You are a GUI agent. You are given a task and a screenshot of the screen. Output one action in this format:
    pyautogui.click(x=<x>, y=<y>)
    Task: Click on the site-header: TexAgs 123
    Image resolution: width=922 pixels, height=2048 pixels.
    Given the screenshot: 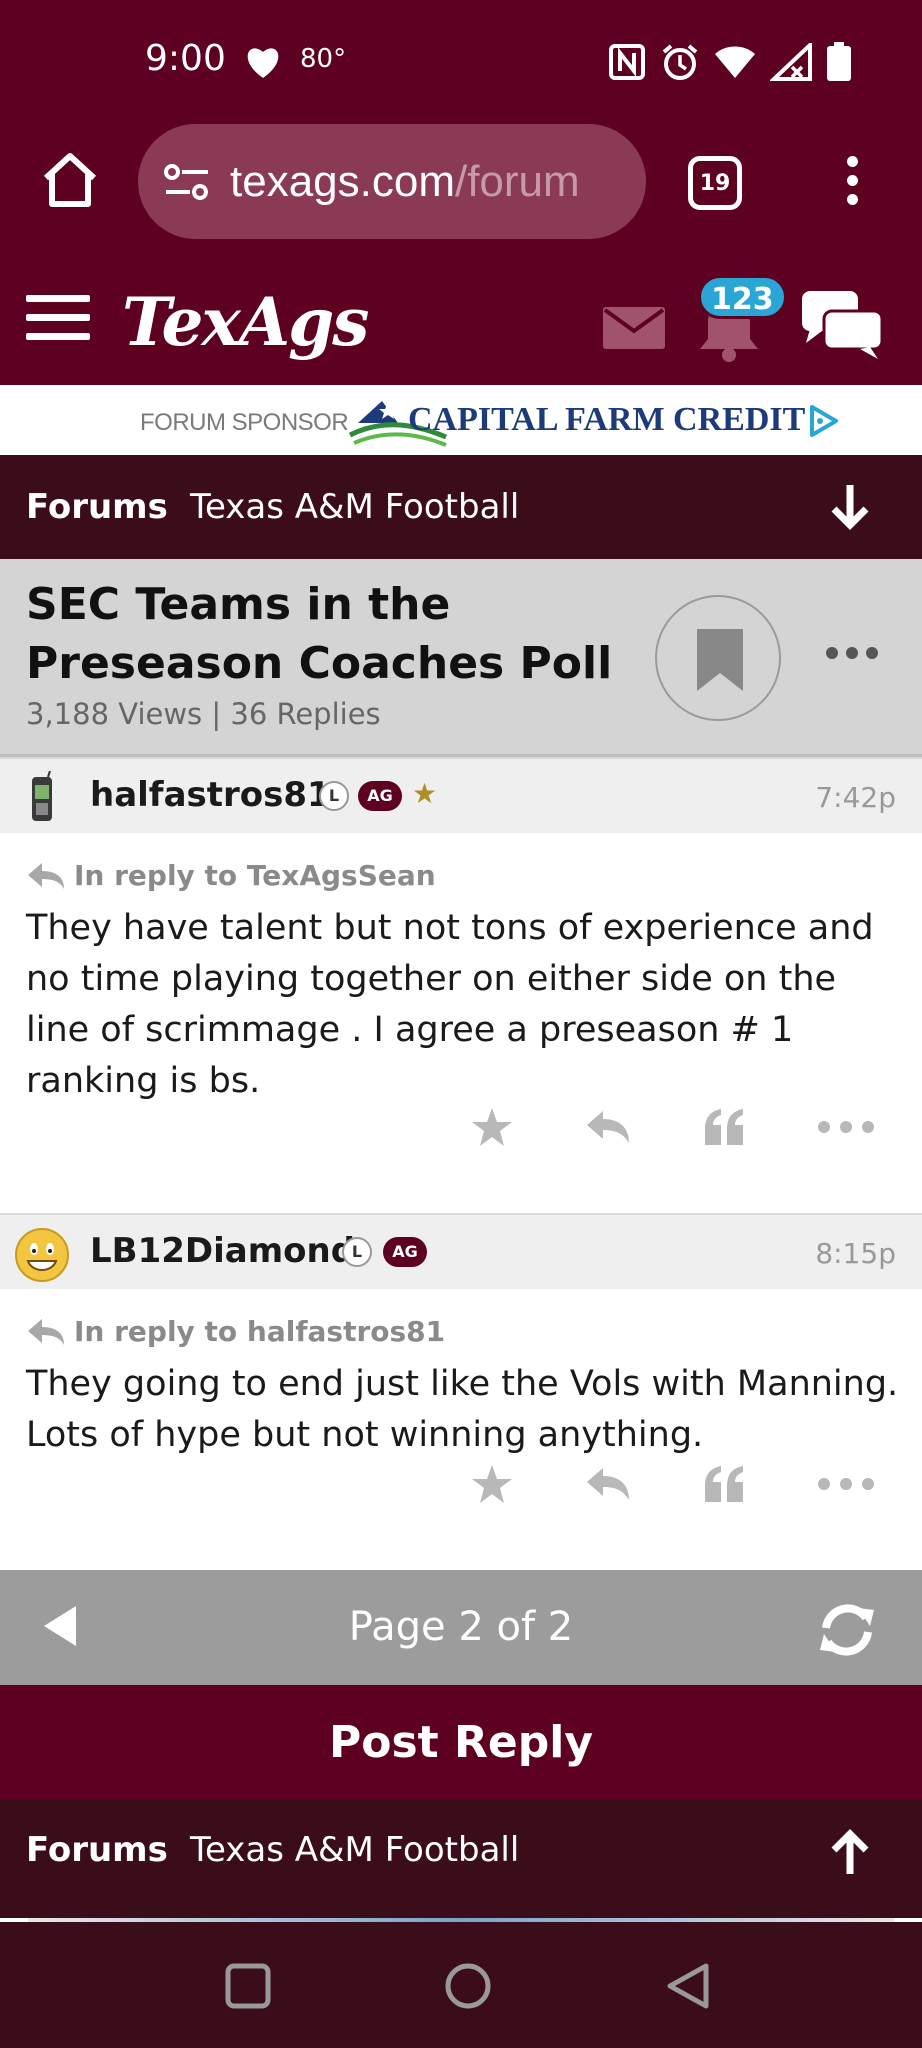 What is the action you would take?
    pyautogui.click(x=461, y=315)
    